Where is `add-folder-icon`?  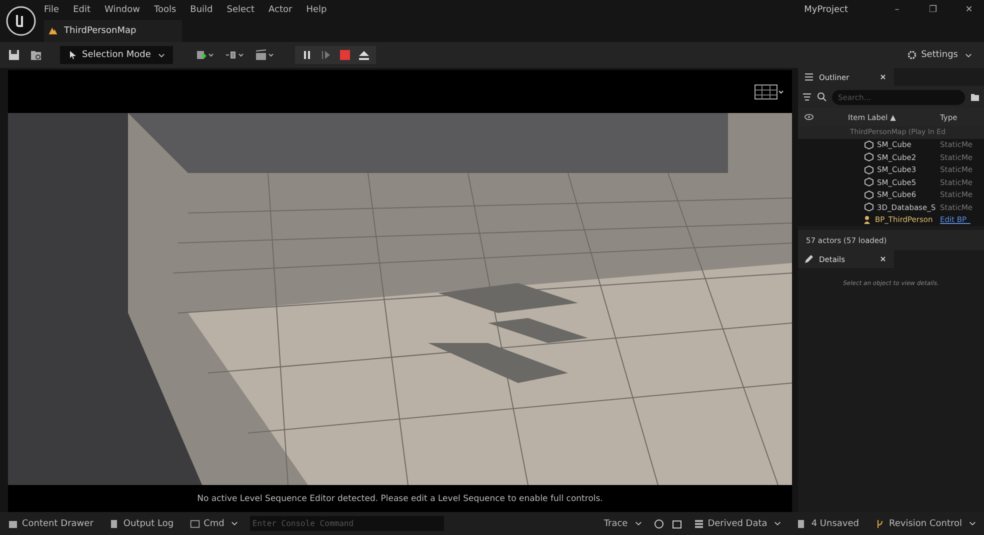 add-folder-icon is located at coordinates (975, 97).